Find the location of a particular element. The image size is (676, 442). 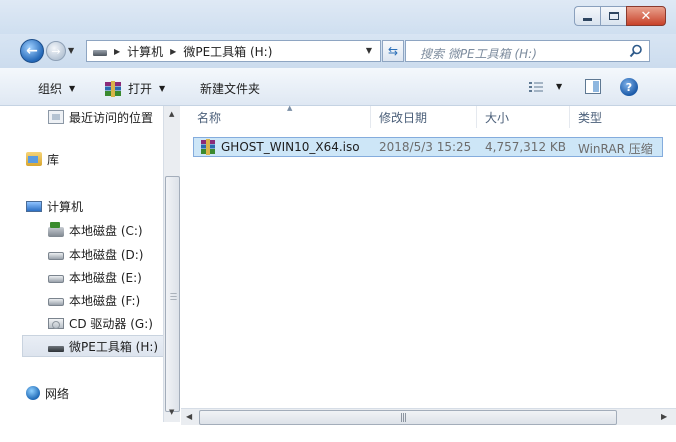

back-arrow-icon: ← is located at coordinates (32, 51).